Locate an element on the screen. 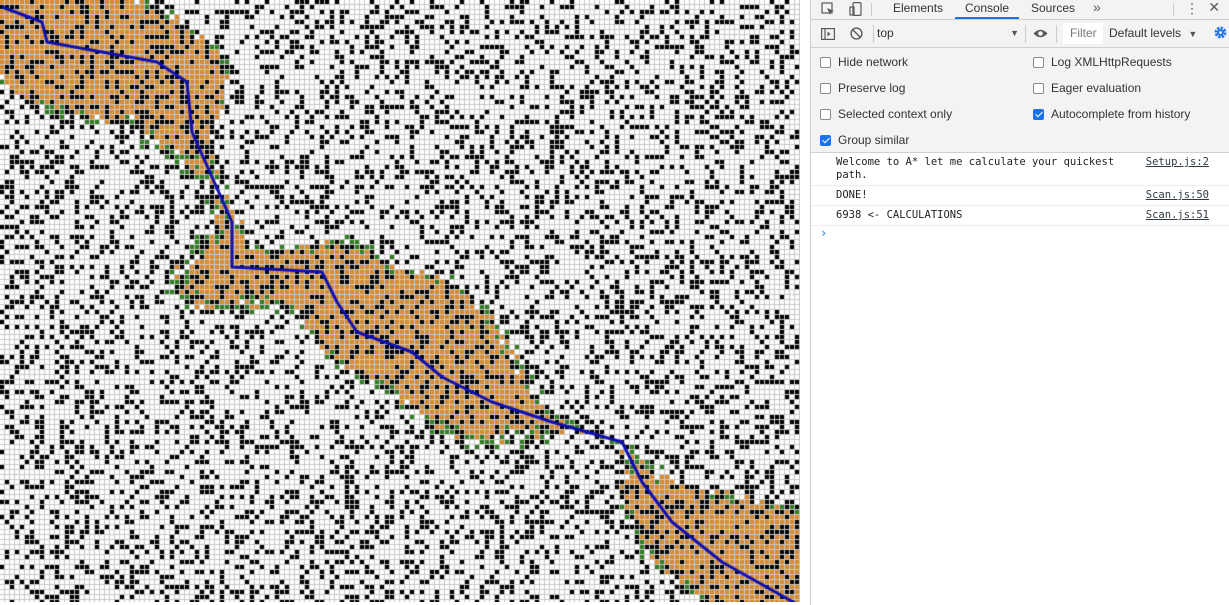 Image resolution: width=1229 pixels, height=605 pixels. autocomplete-history-option: Autocomplete from history is located at coordinates (1111, 114).